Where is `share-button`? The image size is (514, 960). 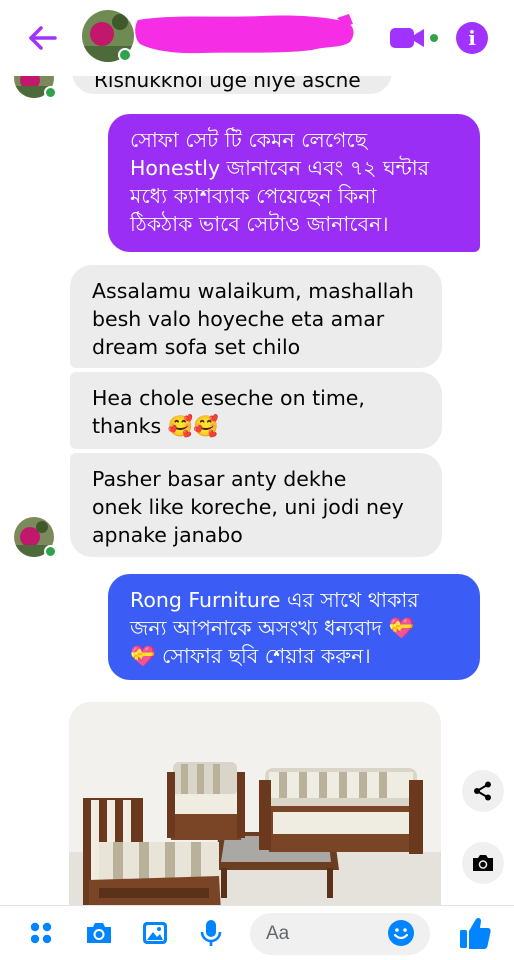 share-button is located at coordinates (483, 791).